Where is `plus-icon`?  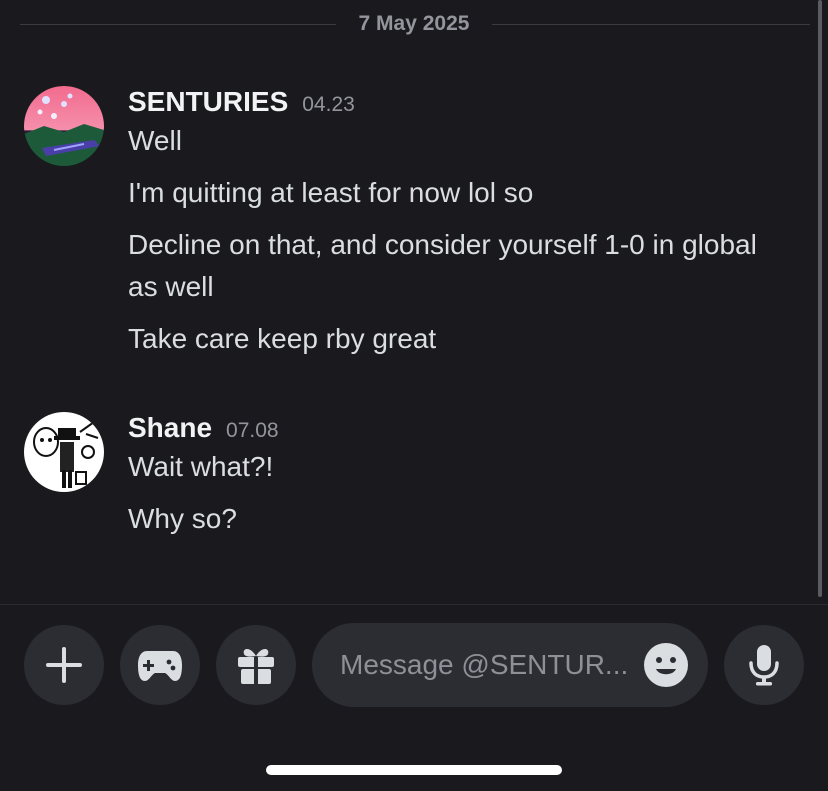
plus-icon is located at coordinates (64, 665).